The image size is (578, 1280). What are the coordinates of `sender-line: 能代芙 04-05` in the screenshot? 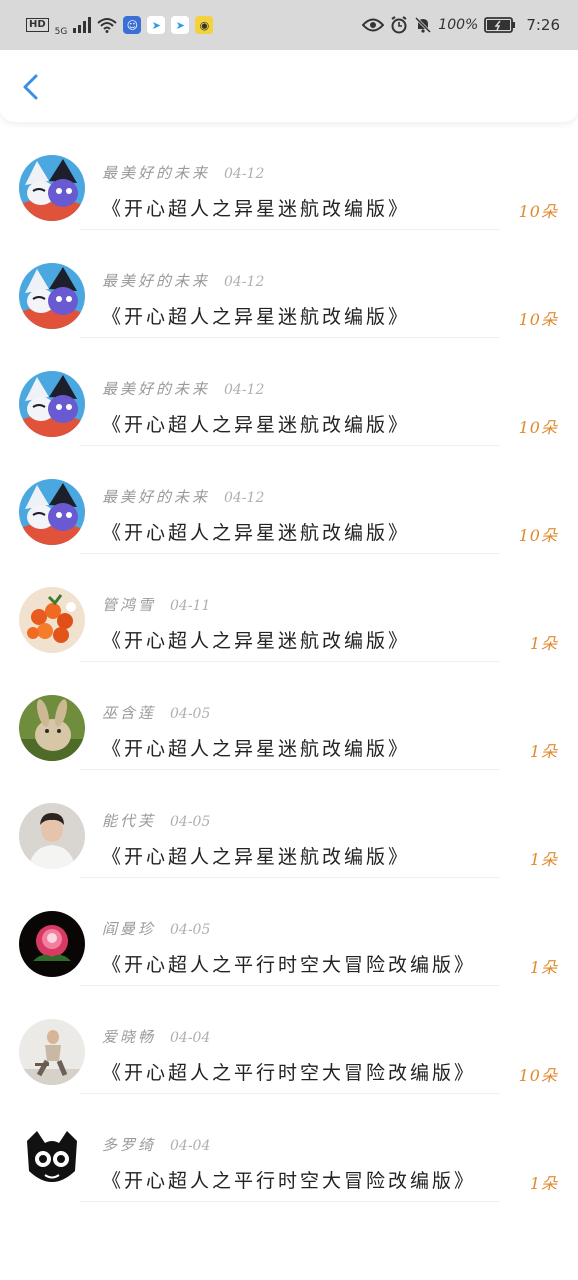 It's located at (156, 820).